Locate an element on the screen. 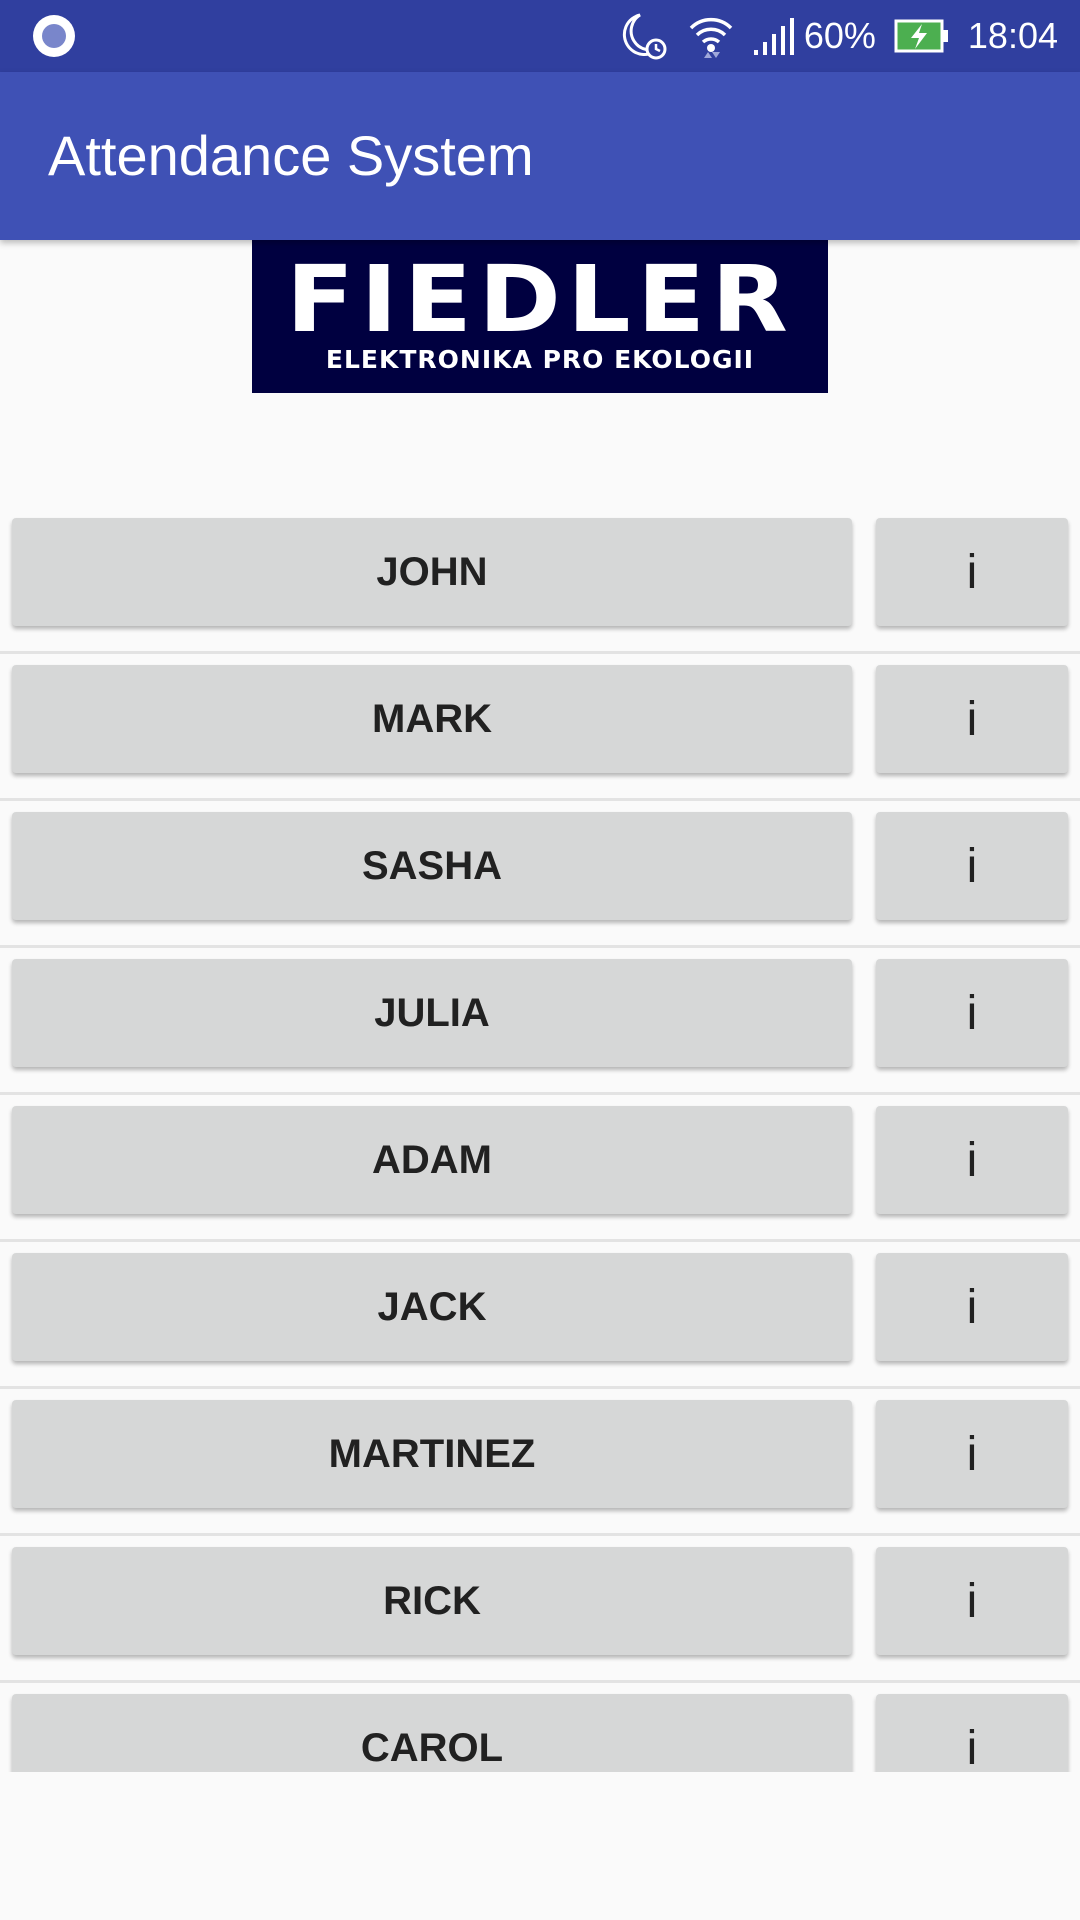  info-button-john: i is located at coordinates (972, 572).